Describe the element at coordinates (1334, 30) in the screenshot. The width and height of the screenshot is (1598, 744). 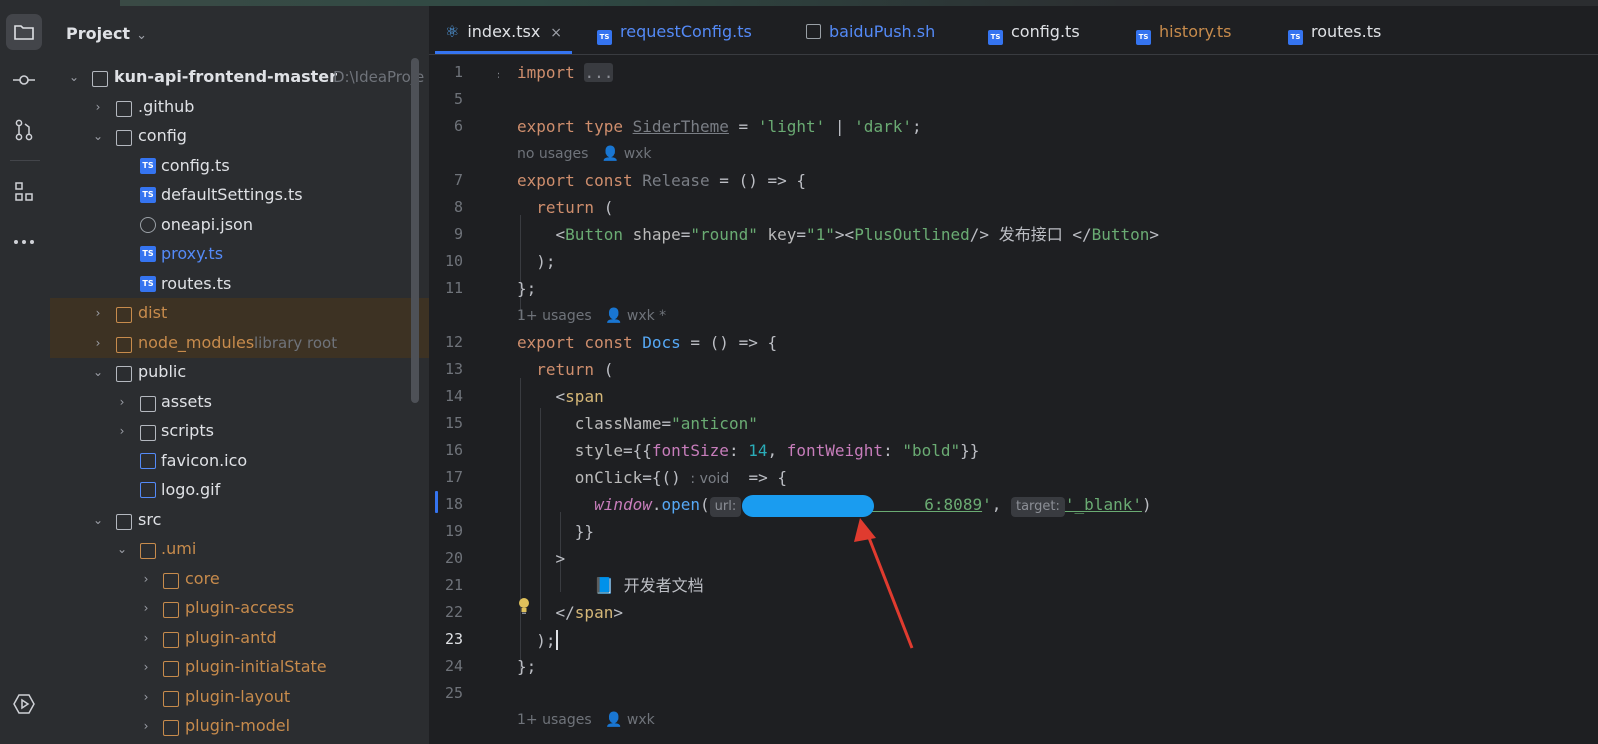
I see `tab-routes: TS routes.ts` at that location.